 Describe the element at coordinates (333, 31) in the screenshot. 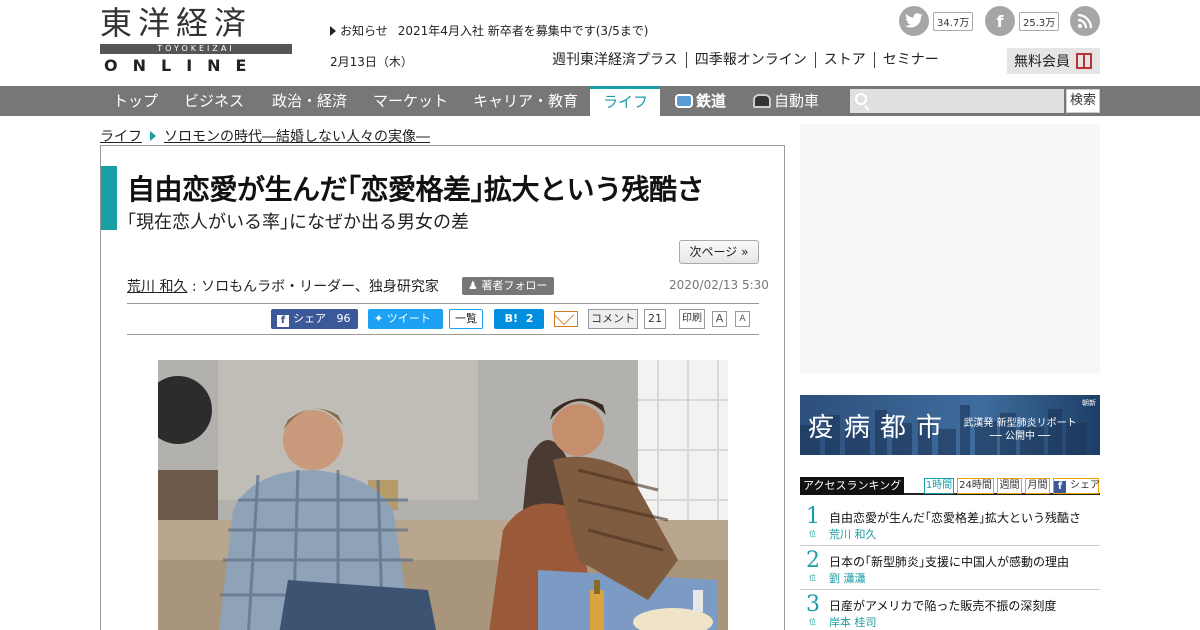

I see `triangle-right-icon` at that location.